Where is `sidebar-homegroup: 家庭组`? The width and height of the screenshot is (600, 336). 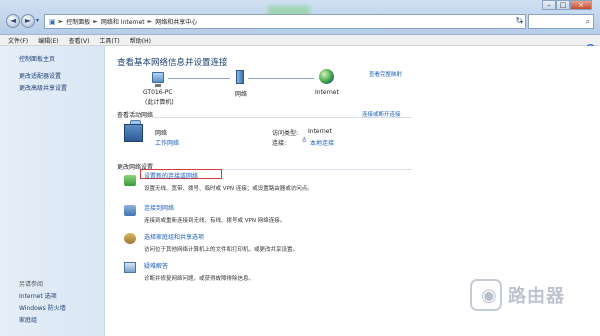
sidebar-homegroup: 家庭组 is located at coordinates (28, 319).